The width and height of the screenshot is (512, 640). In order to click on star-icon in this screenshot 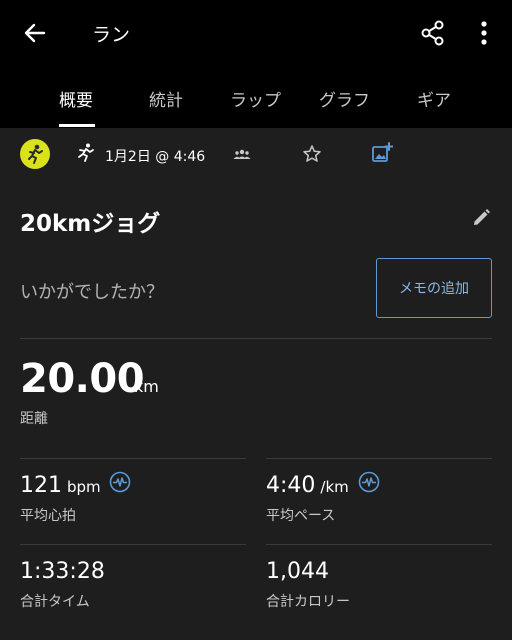, I will do `click(312, 153)`.